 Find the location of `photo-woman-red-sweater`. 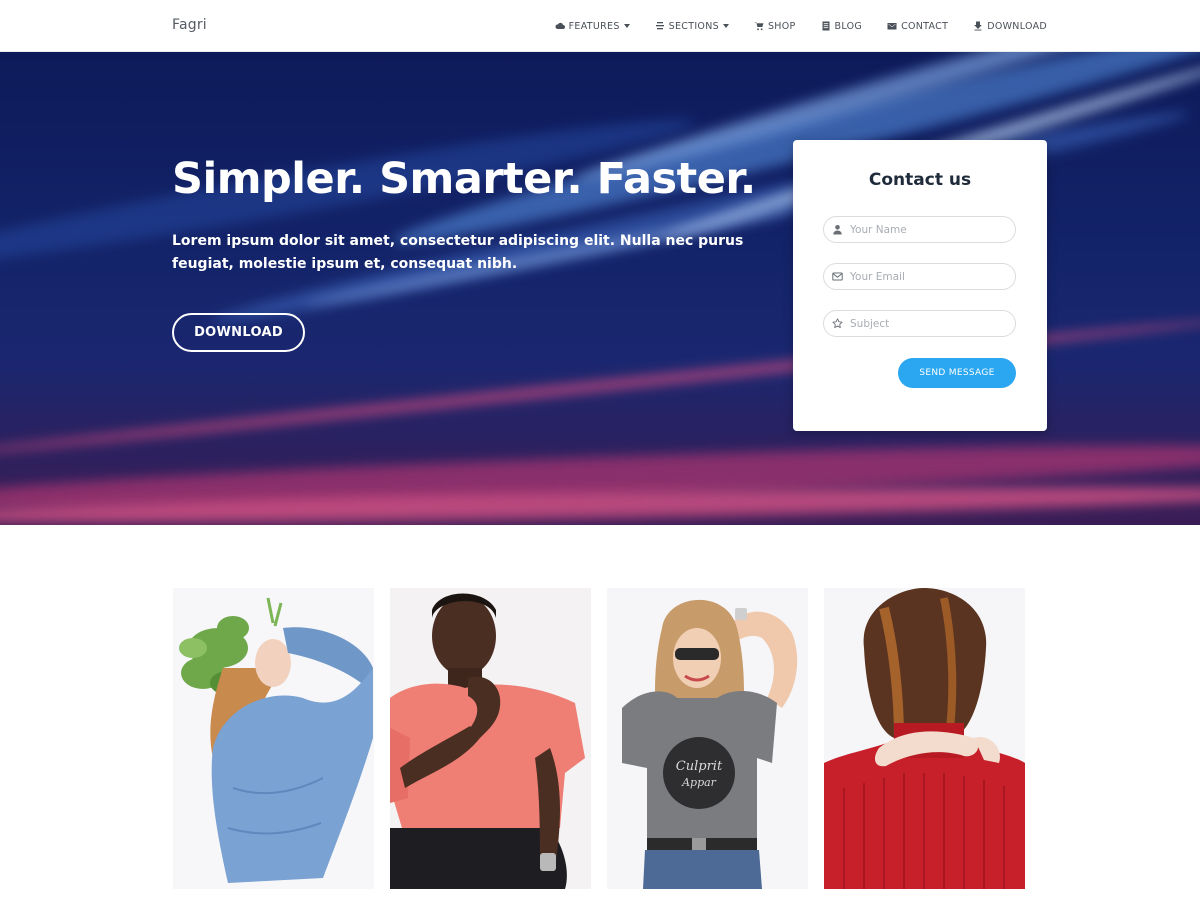

photo-woman-red-sweater is located at coordinates (924, 738).